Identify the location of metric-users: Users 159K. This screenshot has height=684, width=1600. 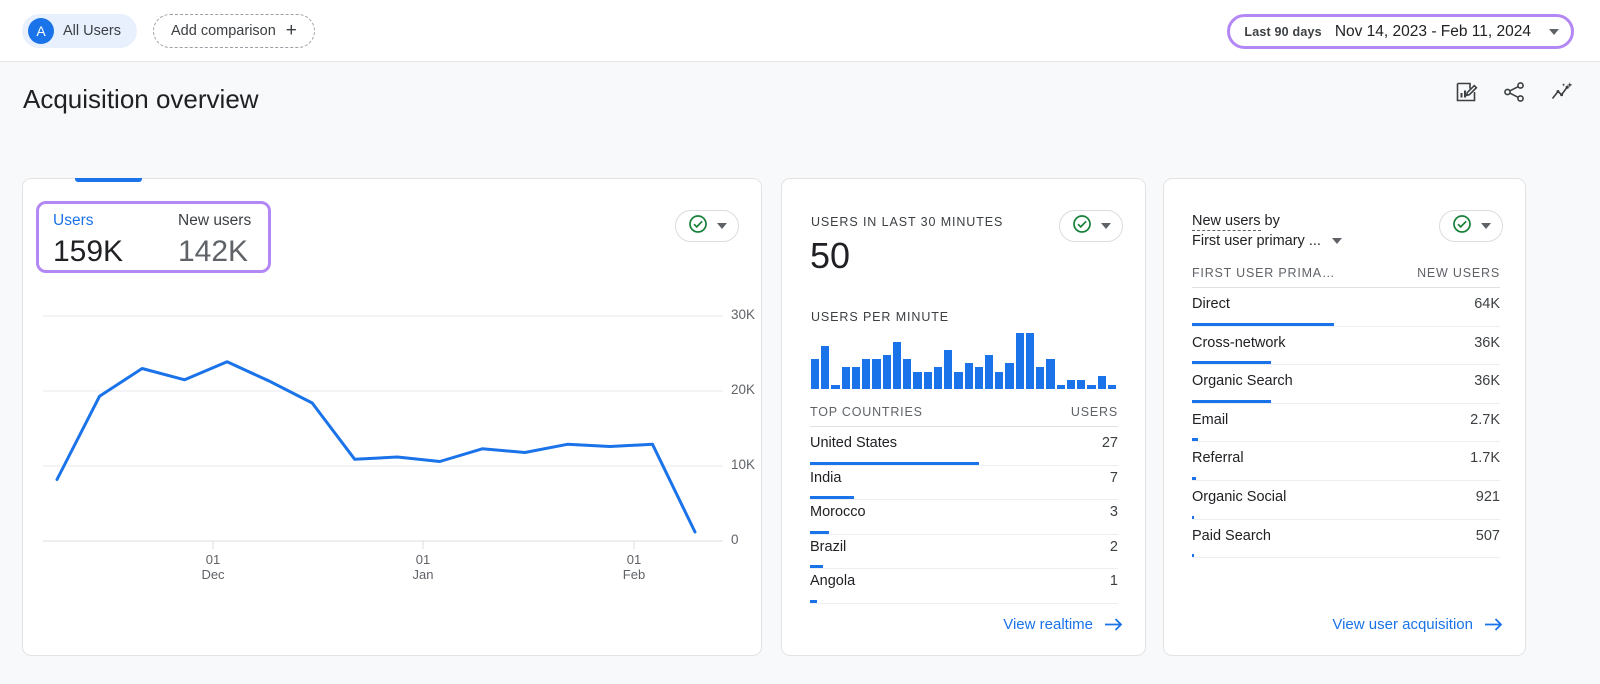
(88, 241).